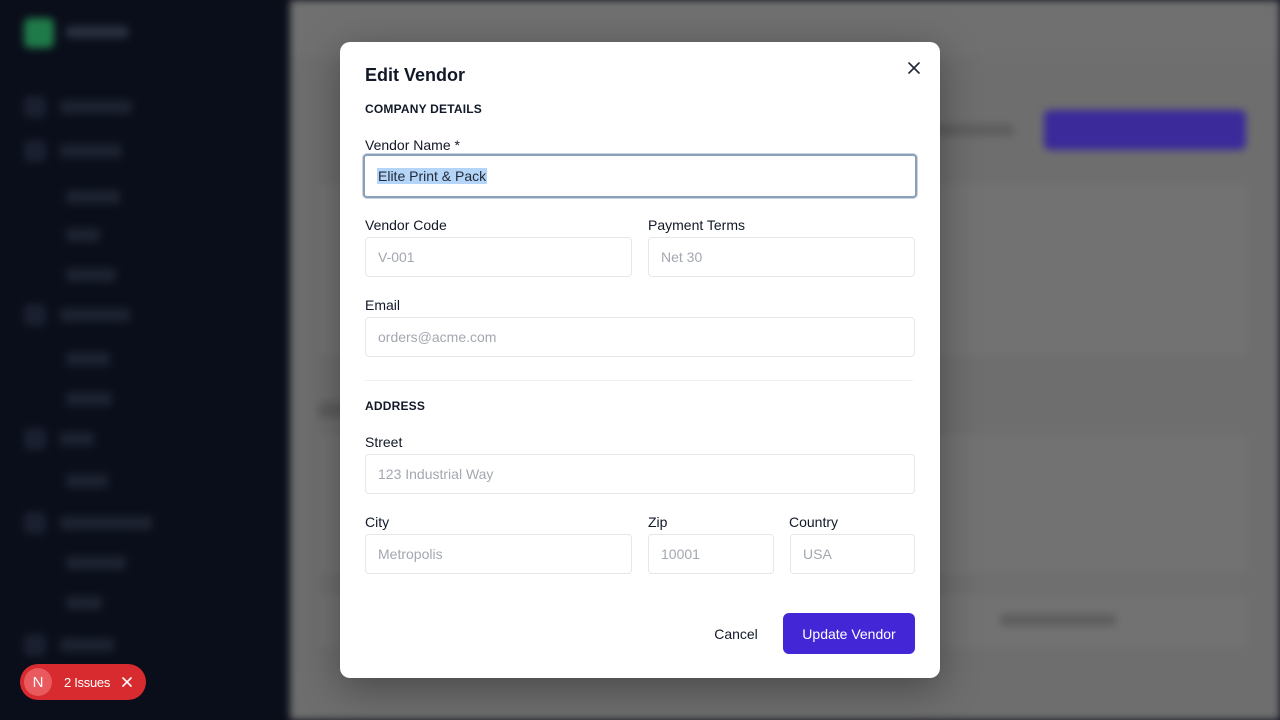  Describe the element at coordinates (696, 225) in the screenshot. I see `payment-terms-label: Payment Terms` at that location.